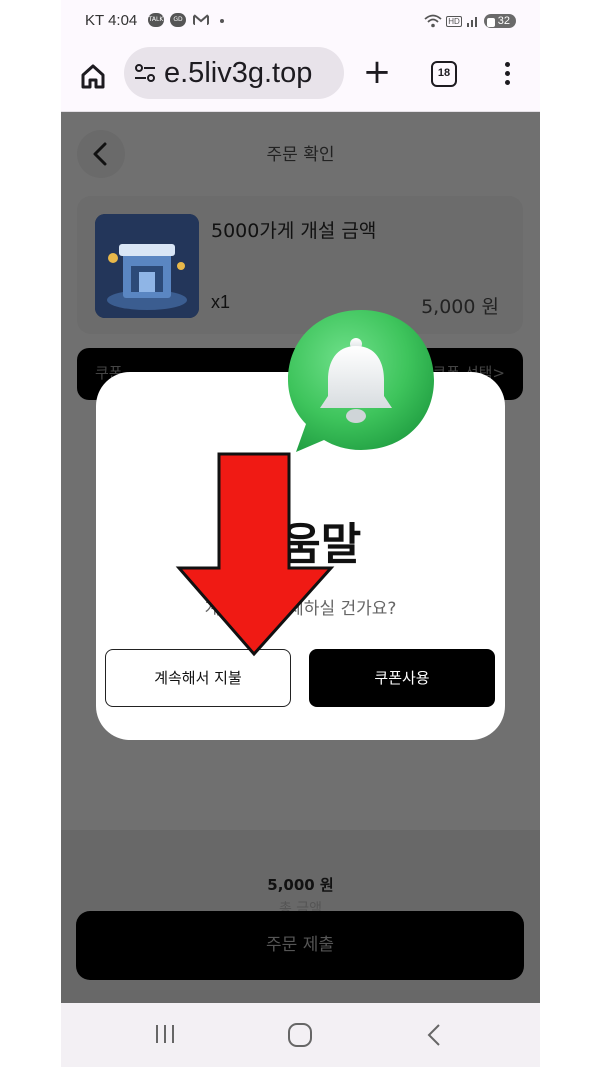  What do you see at coordinates (402, 678) in the screenshot?
I see `use-coupon-button: 쿠폰사용` at bounding box center [402, 678].